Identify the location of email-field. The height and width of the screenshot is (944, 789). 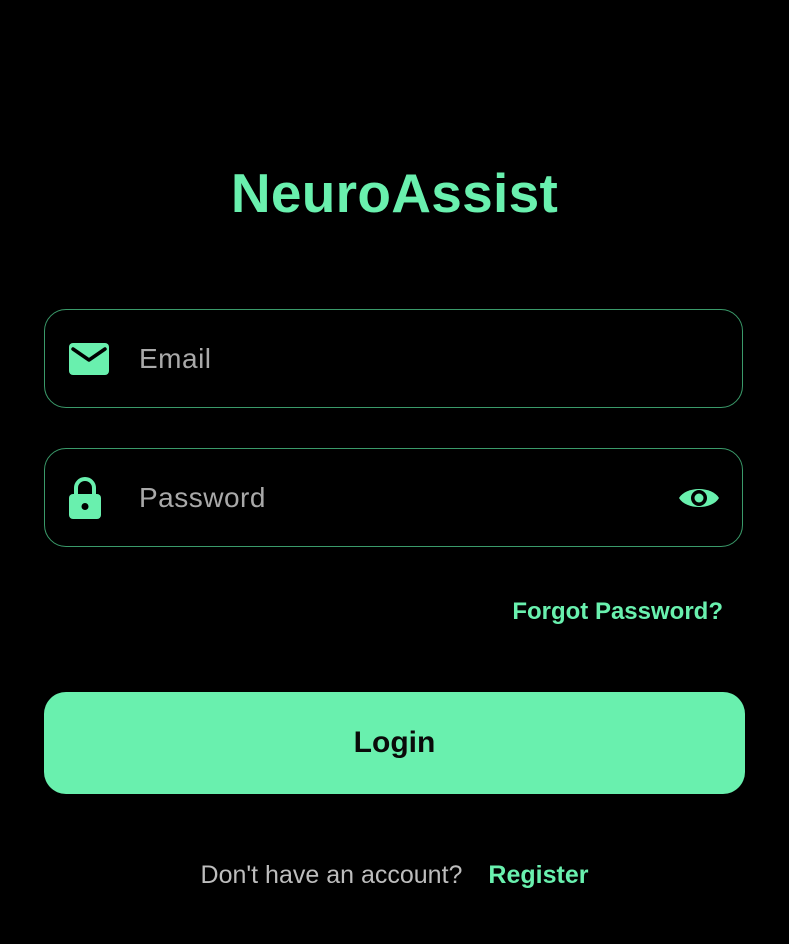
(393, 358).